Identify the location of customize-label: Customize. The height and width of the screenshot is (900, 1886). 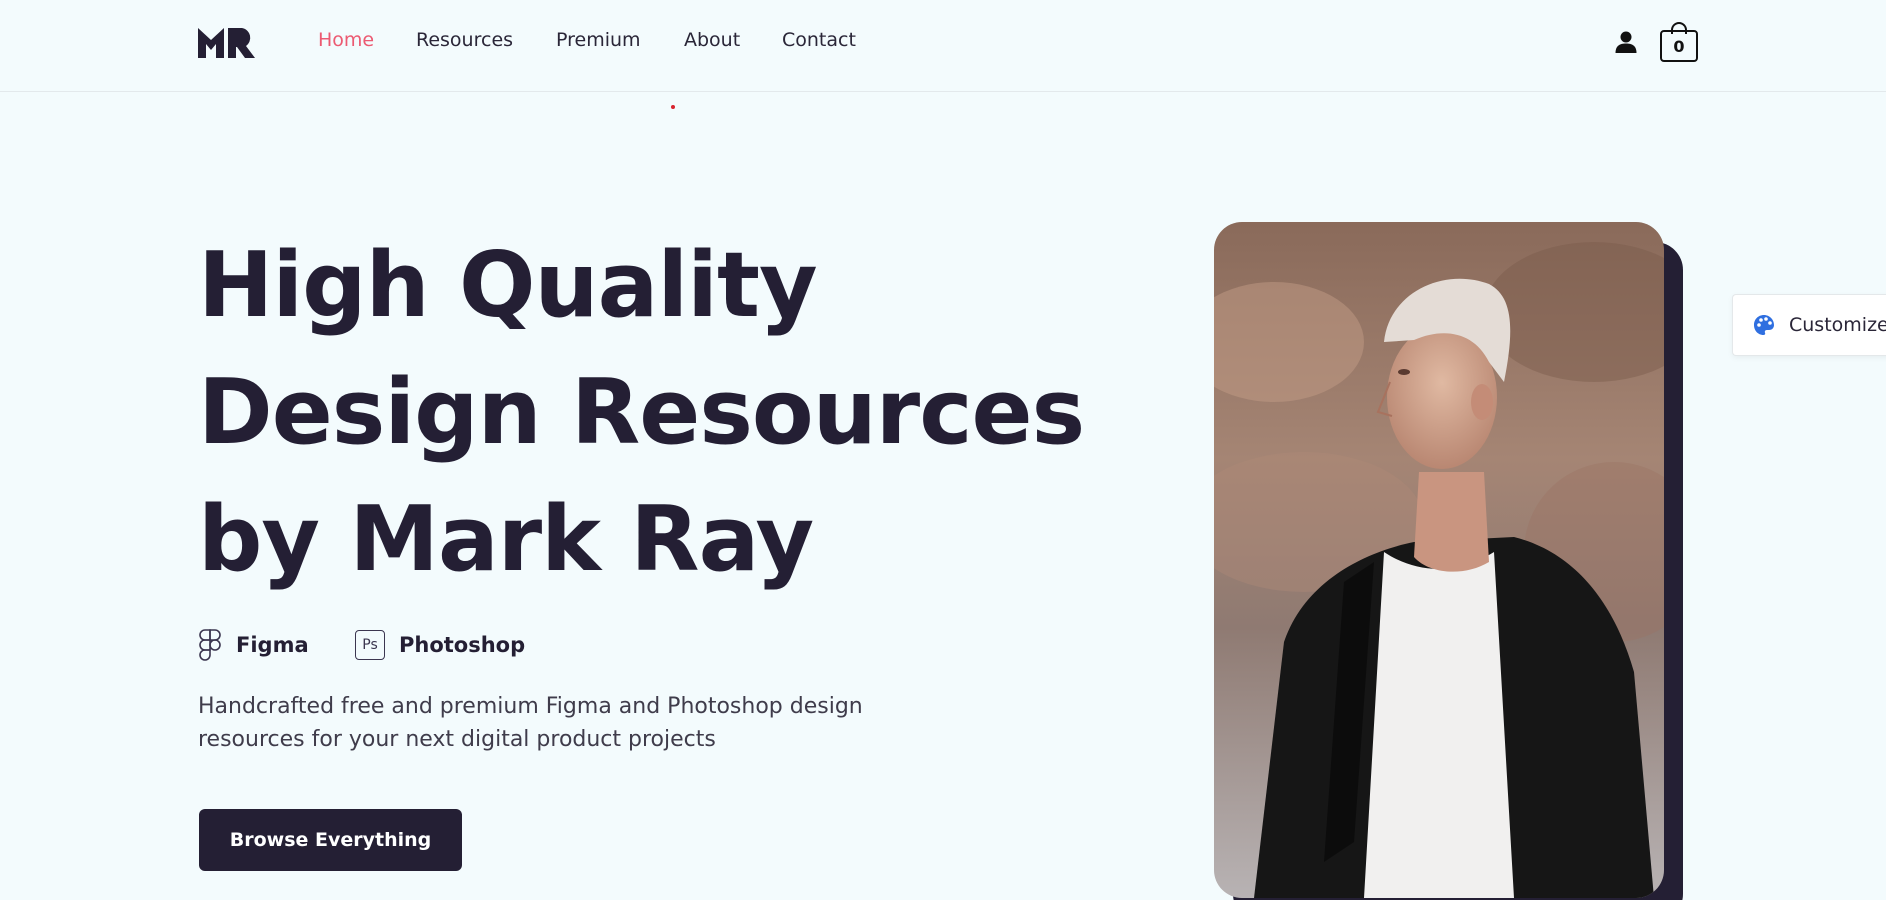
(1837, 325).